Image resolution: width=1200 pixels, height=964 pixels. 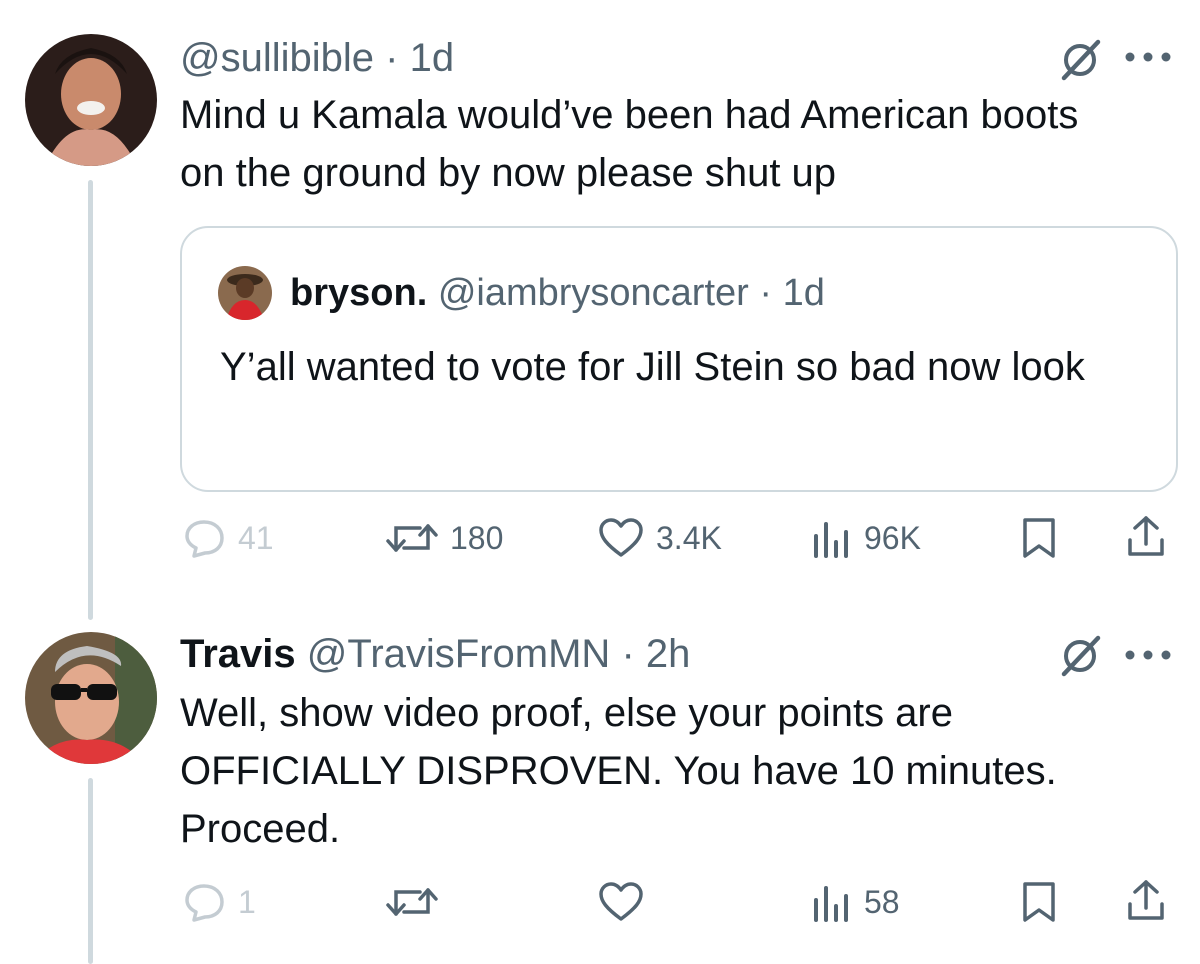 I want to click on tweet-header: Travis @TravisFromMN · 2h, so click(x=435, y=654).